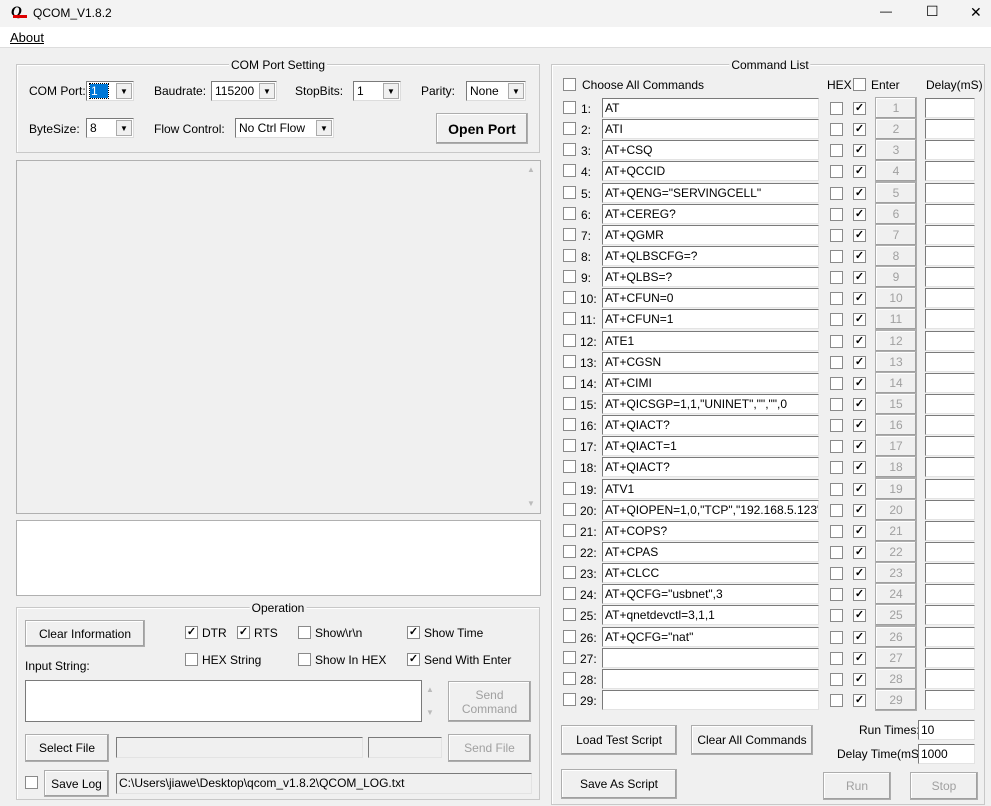 Image resolution: width=991 pixels, height=806 pixels. Describe the element at coordinates (710, 235) in the screenshot. I see `command-input: AT+QGMR` at that location.